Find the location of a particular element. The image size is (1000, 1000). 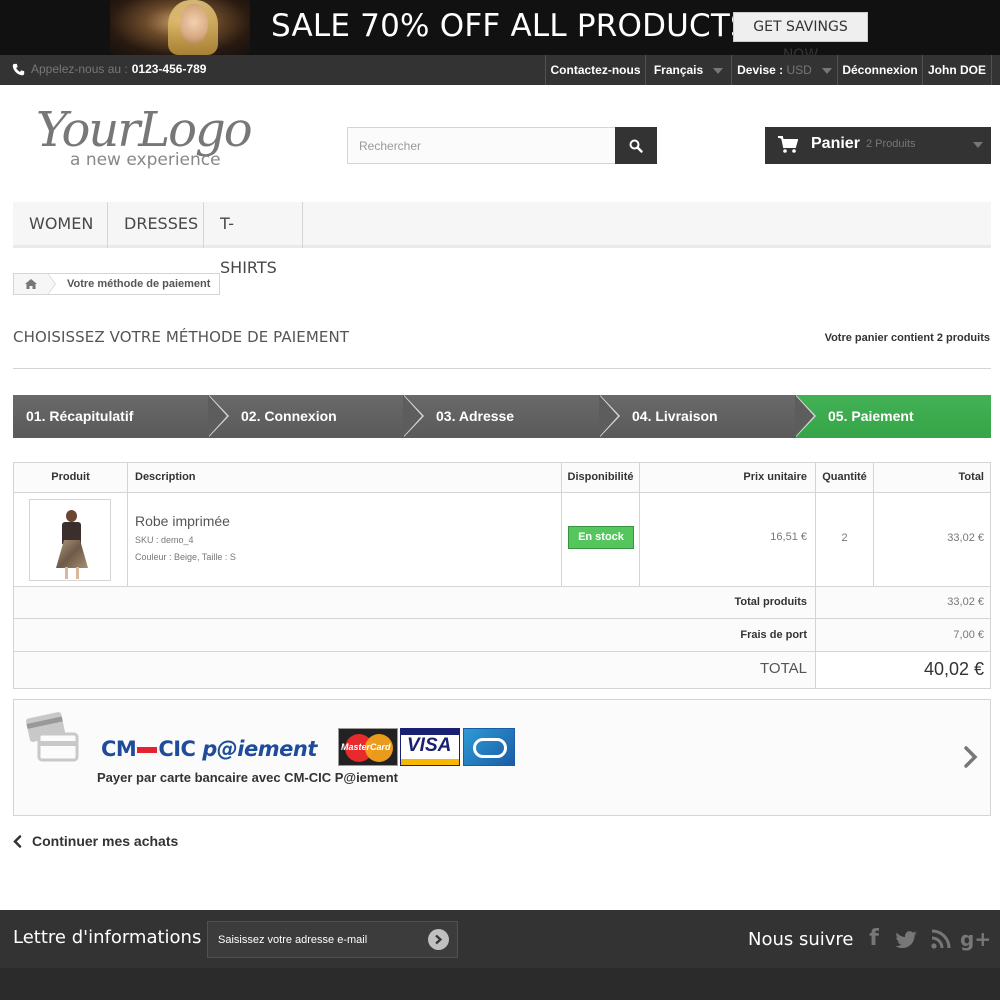

footer: Lettre d'informations Nous suivre f g+ is located at coordinates (500, 955).